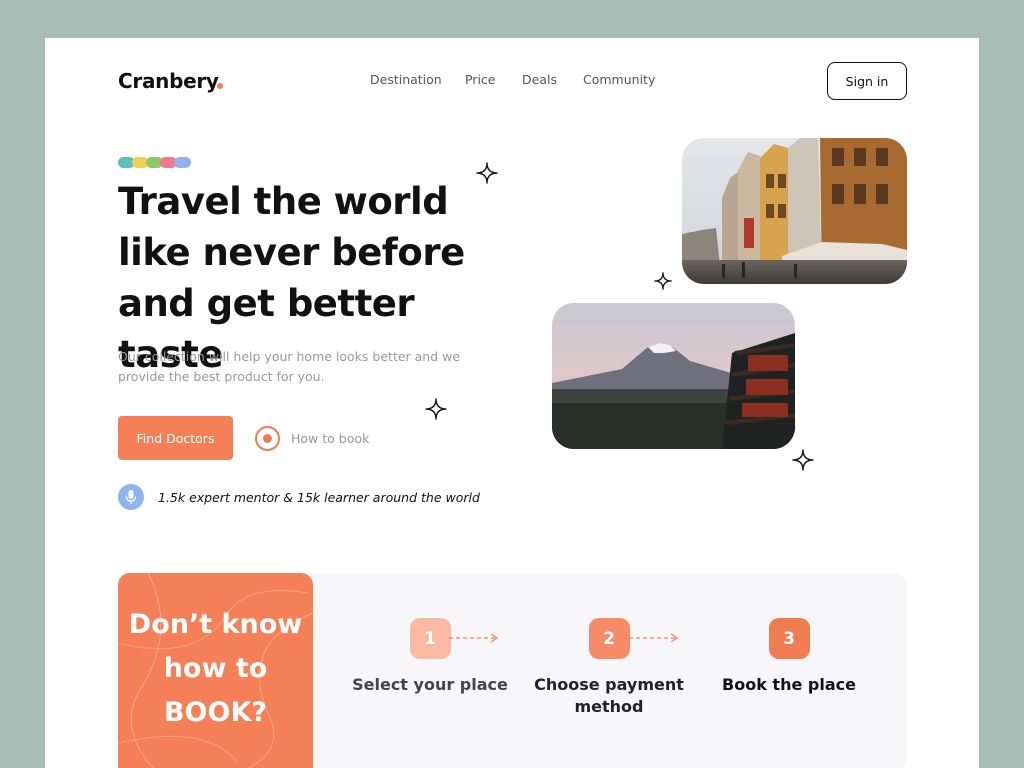  I want to click on nav-community: Community, so click(619, 79).